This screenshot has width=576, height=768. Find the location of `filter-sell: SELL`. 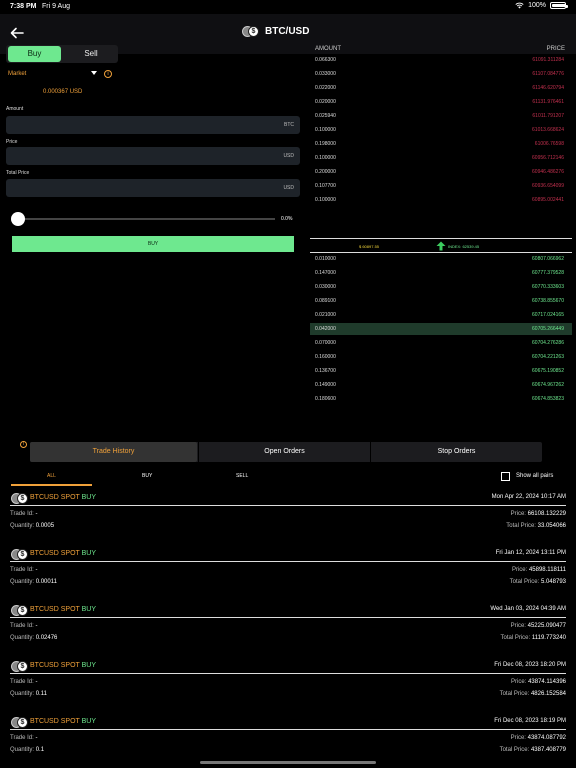

filter-sell: SELL is located at coordinates (242, 476).